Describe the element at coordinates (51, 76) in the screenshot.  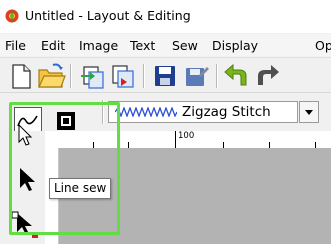
I see `open-folder-icon` at that location.